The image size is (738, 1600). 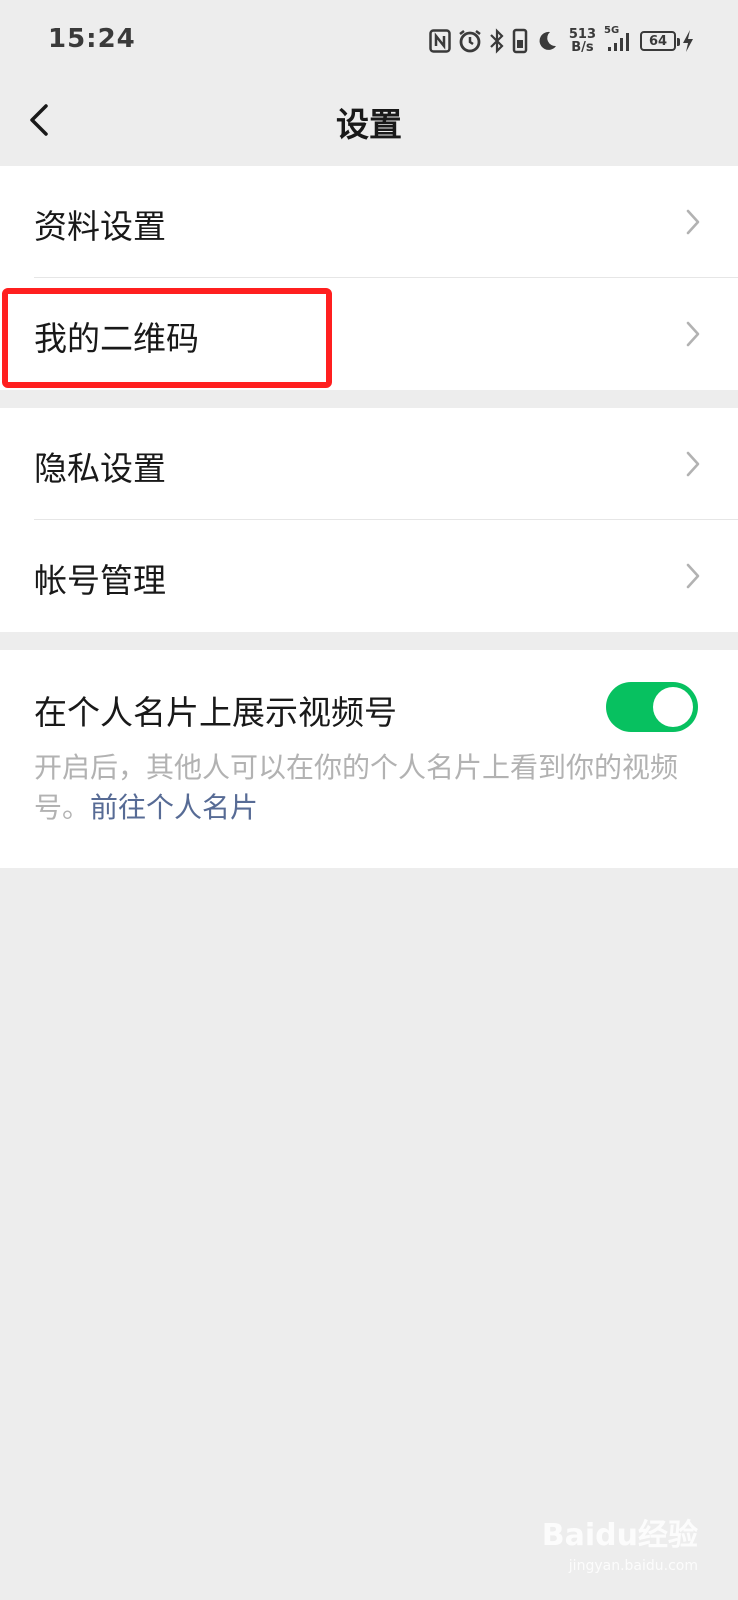 I want to click on alarm-icon, so click(x=470, y=41).